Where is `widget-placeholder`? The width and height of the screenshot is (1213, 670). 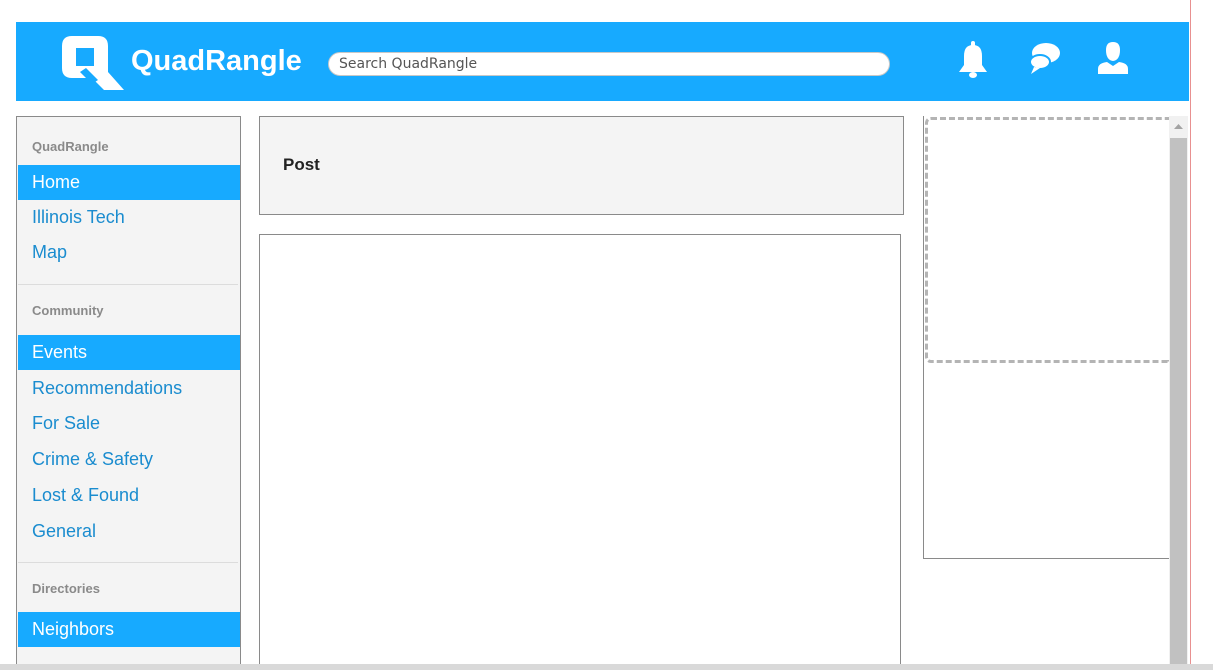
widget-placeholder is located at coordinates (1047, 240).